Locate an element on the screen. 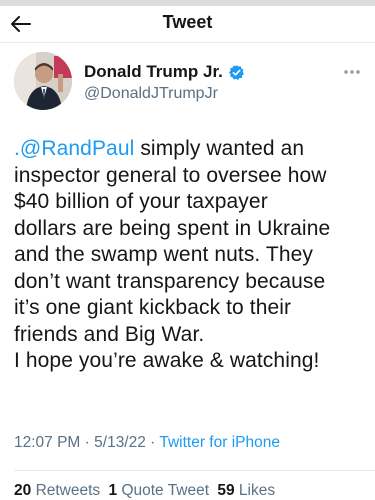 The height and width of the screenshot is (500, 375). tweet-stats: 20 Retweets 1 Quote Tweet 59 Likes is located at coordinates (194, 491).